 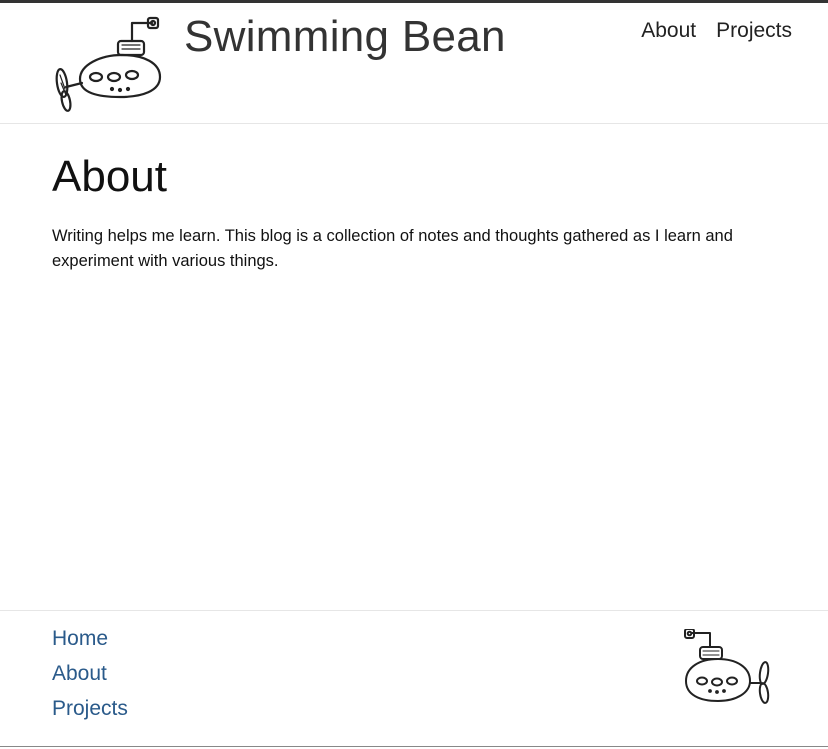 I want to click on bottom-border, so click(x=414, y=746).